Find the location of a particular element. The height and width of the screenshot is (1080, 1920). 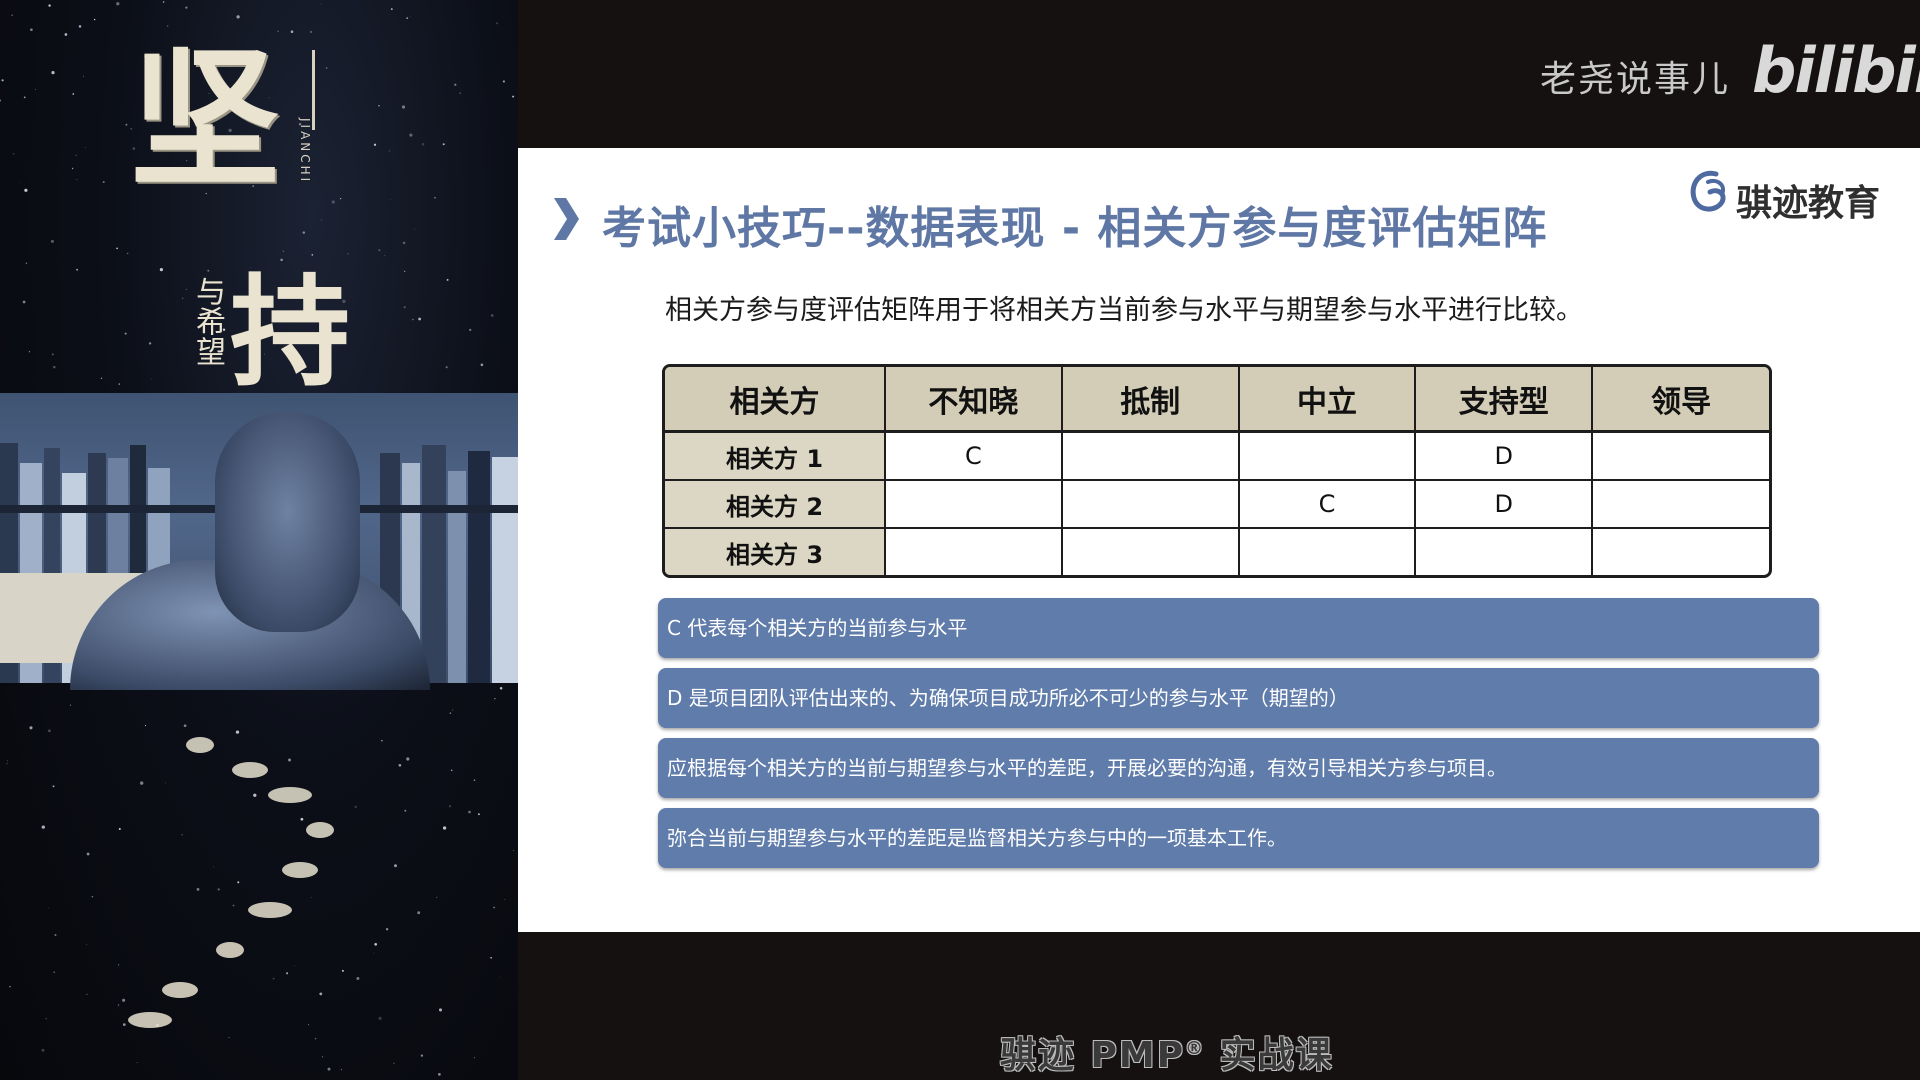

column-header: 抵制 is located at coordinates (1150, 400).